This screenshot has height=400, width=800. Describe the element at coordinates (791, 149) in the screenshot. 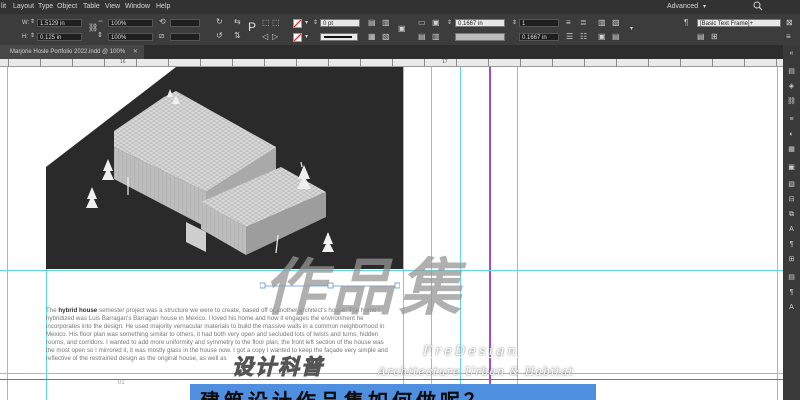

I see `swatches-panel-icon: ▦` at that location.